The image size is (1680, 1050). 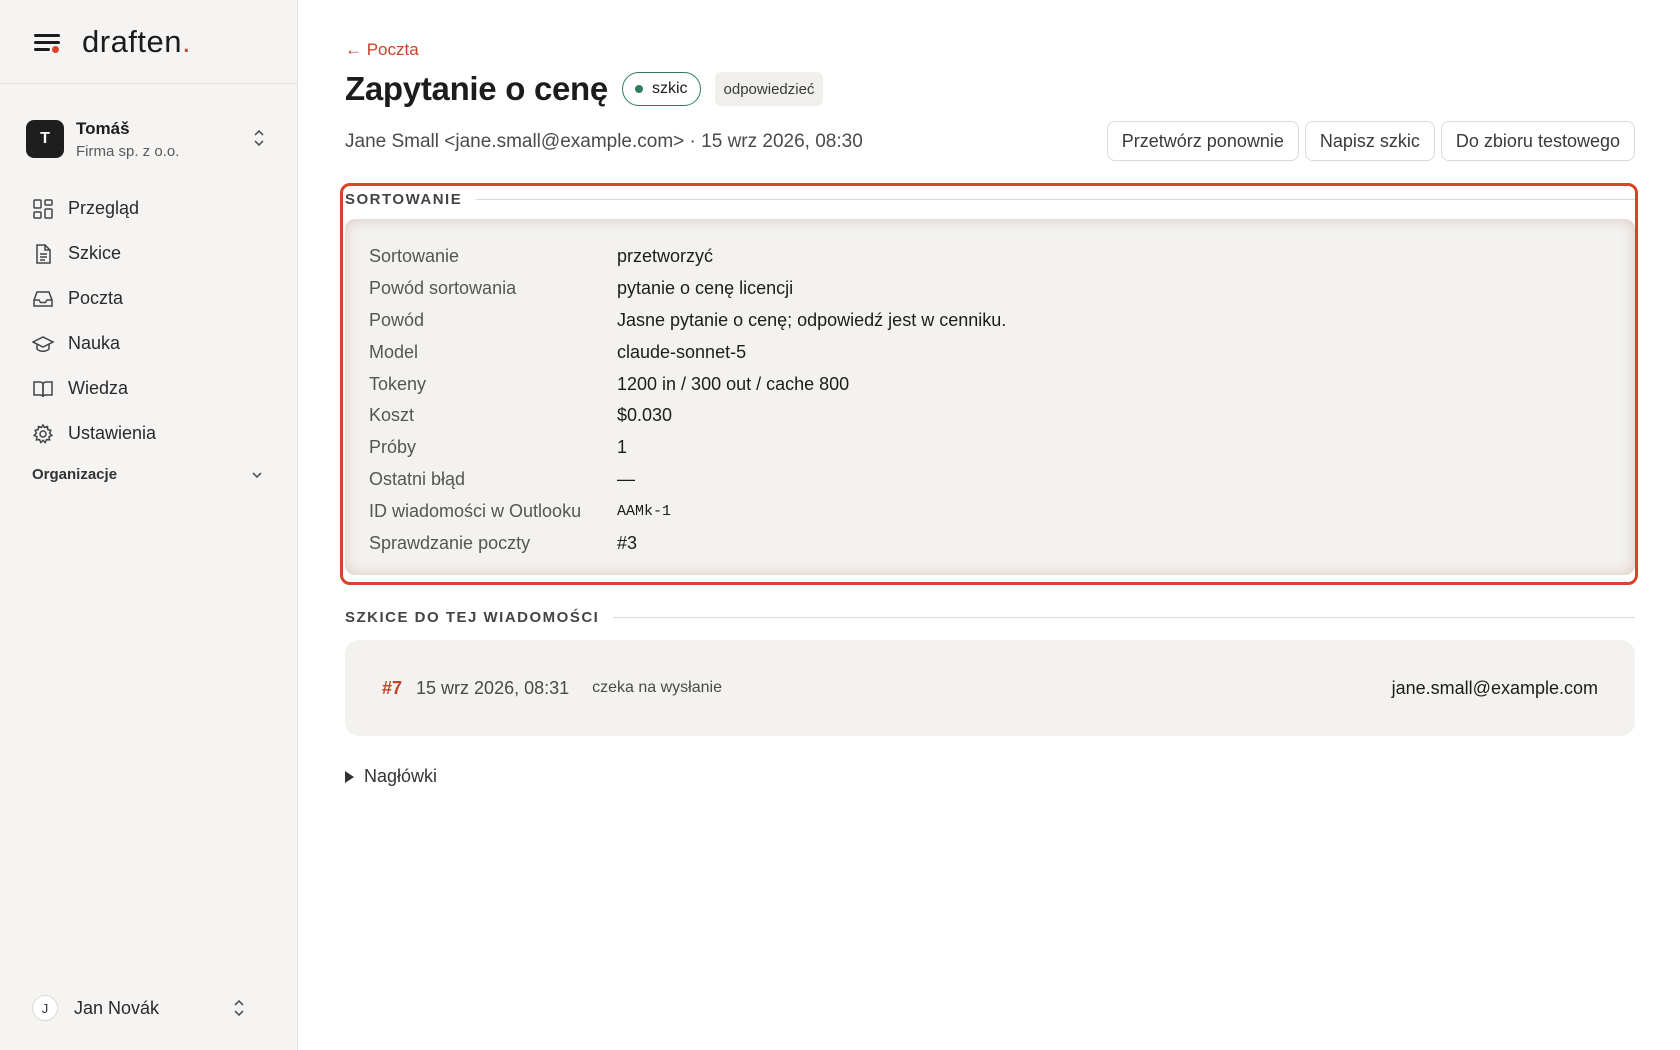 I want to click on detail-row: ID wiadomości w Outlooku AAMk-1, so click(x=687, y=511).